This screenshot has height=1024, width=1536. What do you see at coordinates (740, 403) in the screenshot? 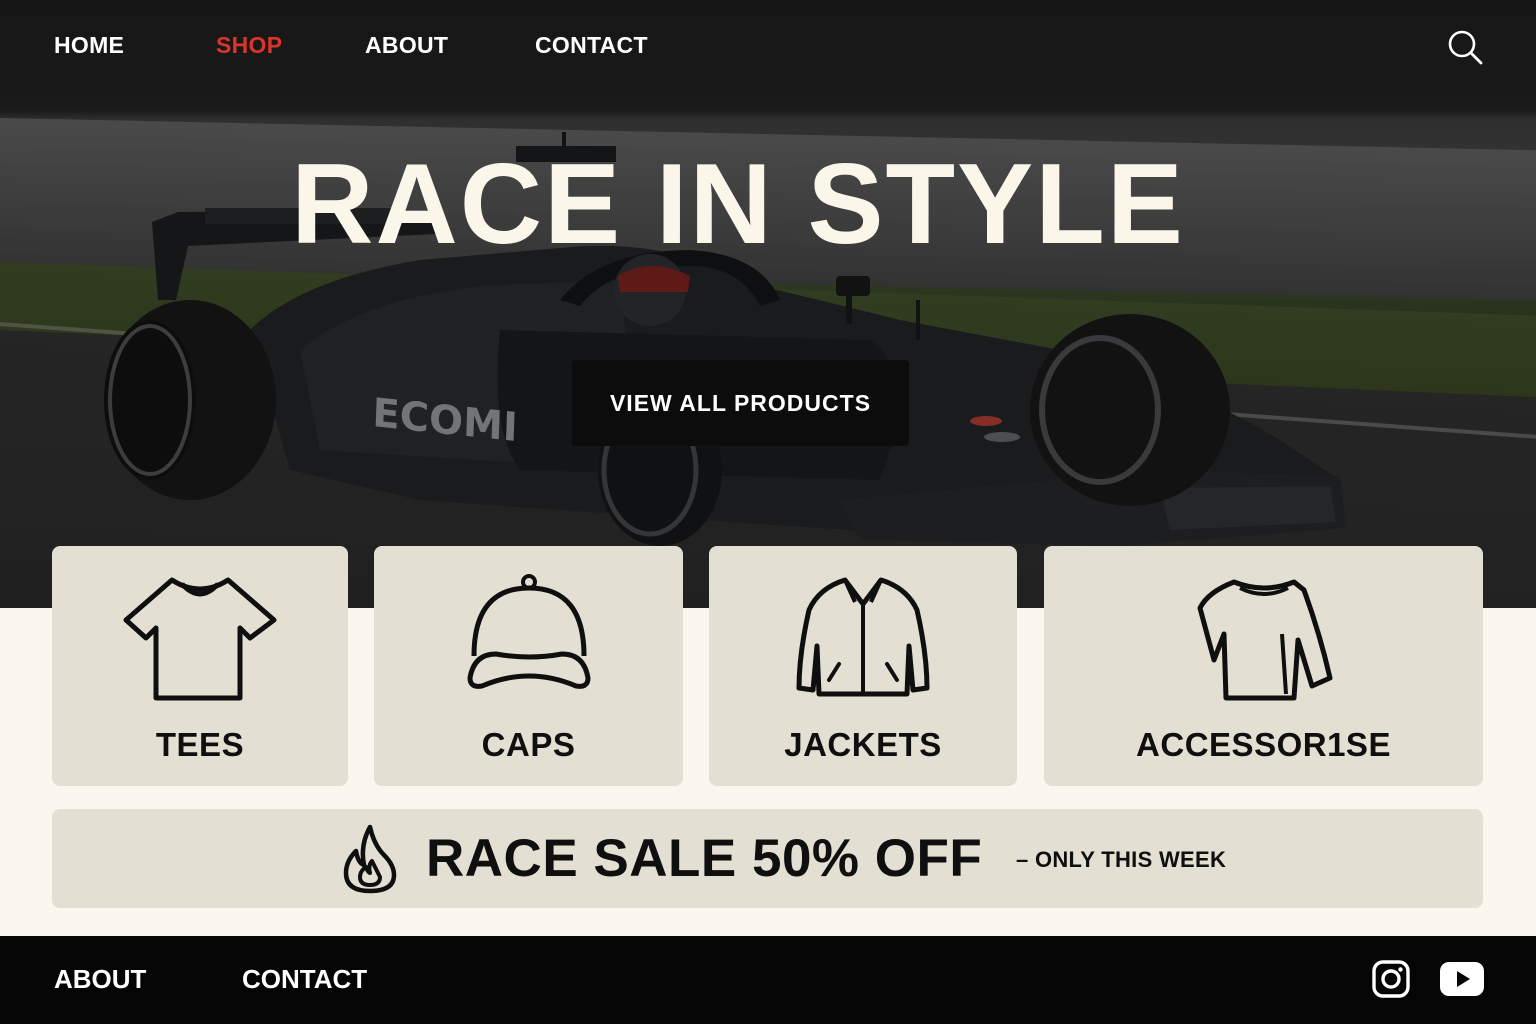
I see `view-all-products-button: VIEW ALL PRODUCTS` at bounding box center [740, 403].